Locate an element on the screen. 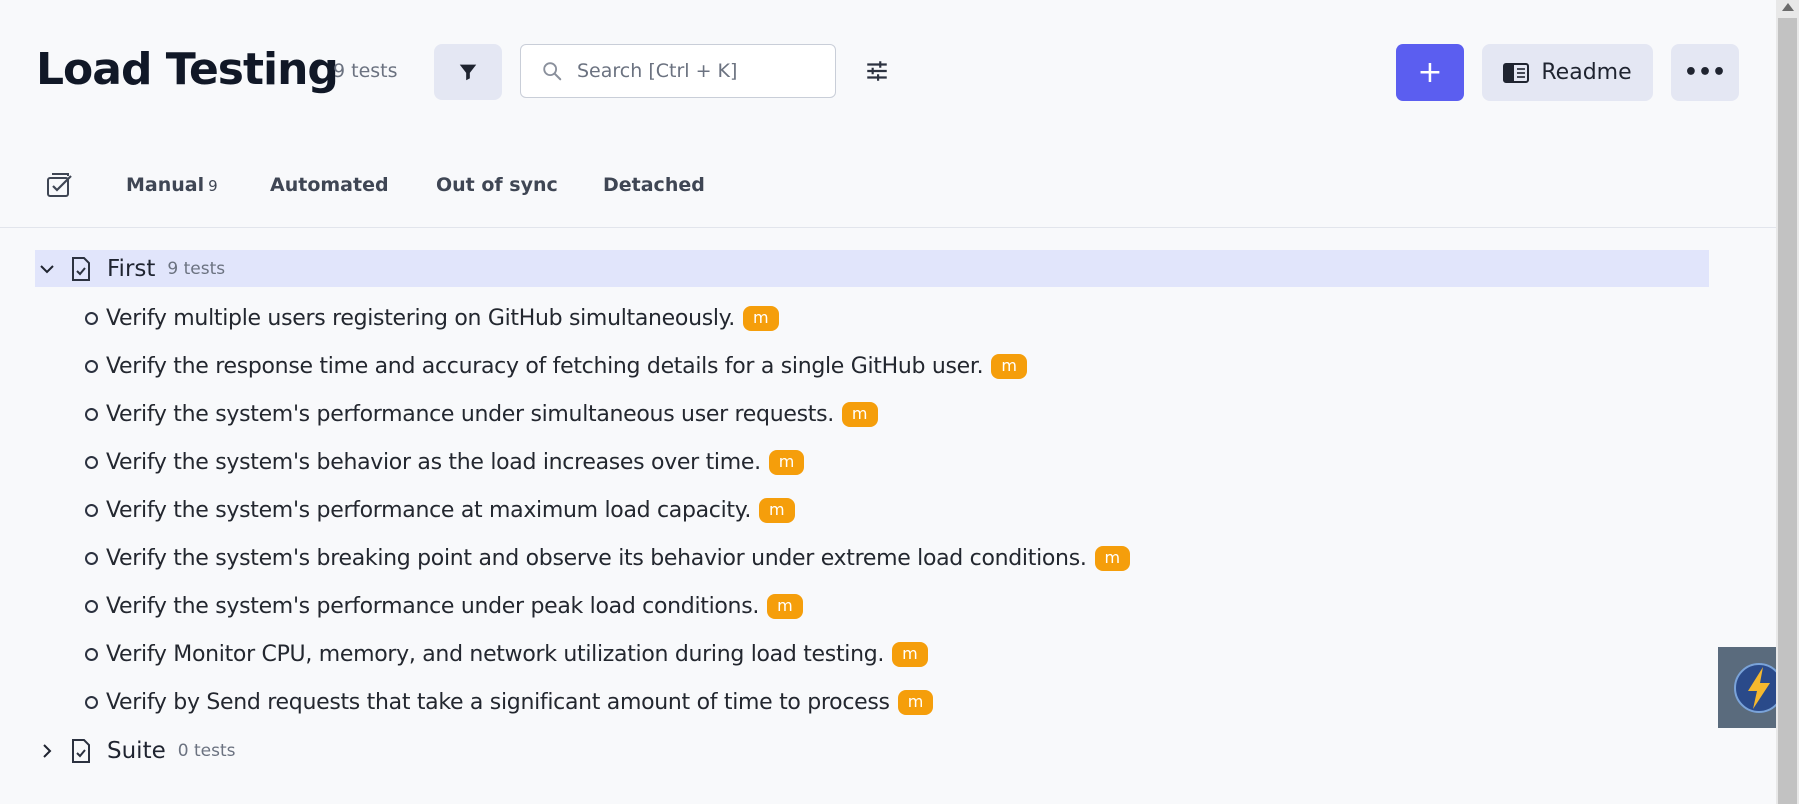 This screenshot has width=1799, height=804. search-icon is located at coordinates (552, 71).